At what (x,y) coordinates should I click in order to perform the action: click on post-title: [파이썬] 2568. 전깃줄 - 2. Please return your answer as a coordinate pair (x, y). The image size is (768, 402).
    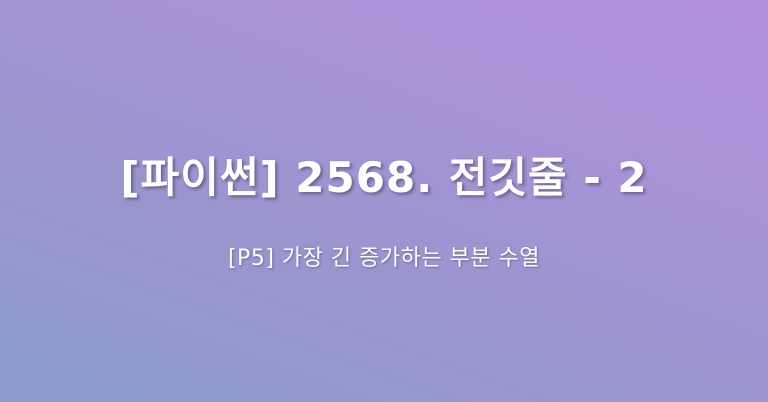
    Looking at the image, I should click on (384, 177).